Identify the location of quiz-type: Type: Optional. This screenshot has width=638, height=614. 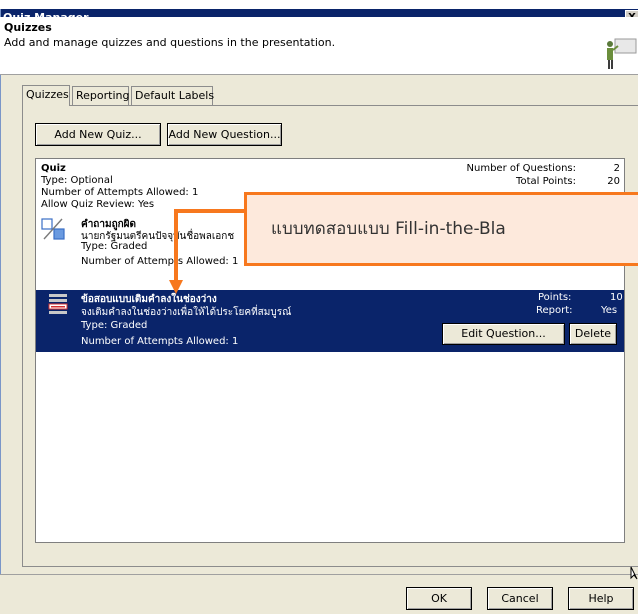
(77, 180).